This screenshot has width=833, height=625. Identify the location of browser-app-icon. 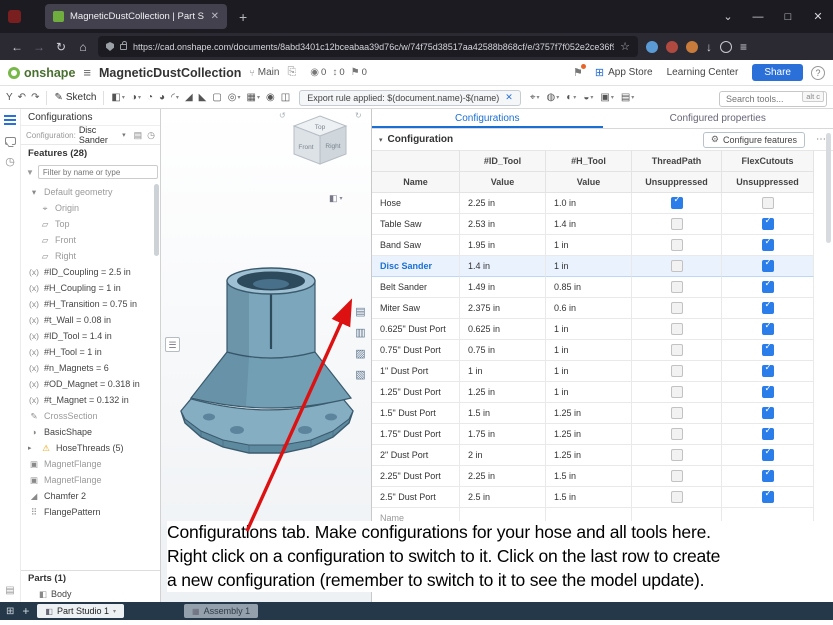
(14, 16).